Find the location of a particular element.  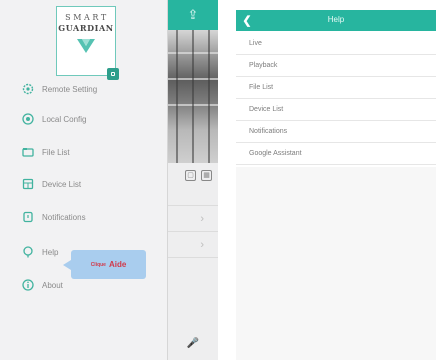

help-item-file-list: File List is located at coordinates (336, 88).